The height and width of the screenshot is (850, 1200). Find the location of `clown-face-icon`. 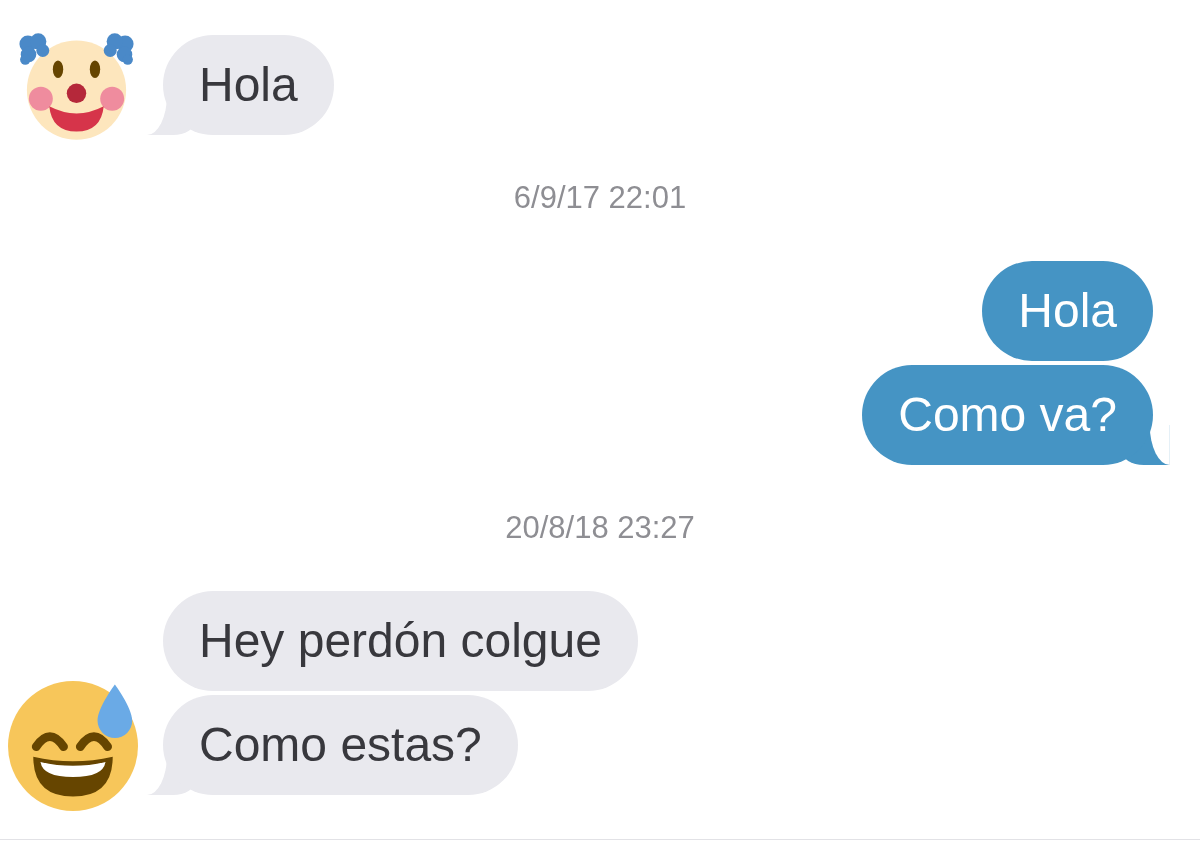

clown-face-icon is located at coordinates (76, 86).